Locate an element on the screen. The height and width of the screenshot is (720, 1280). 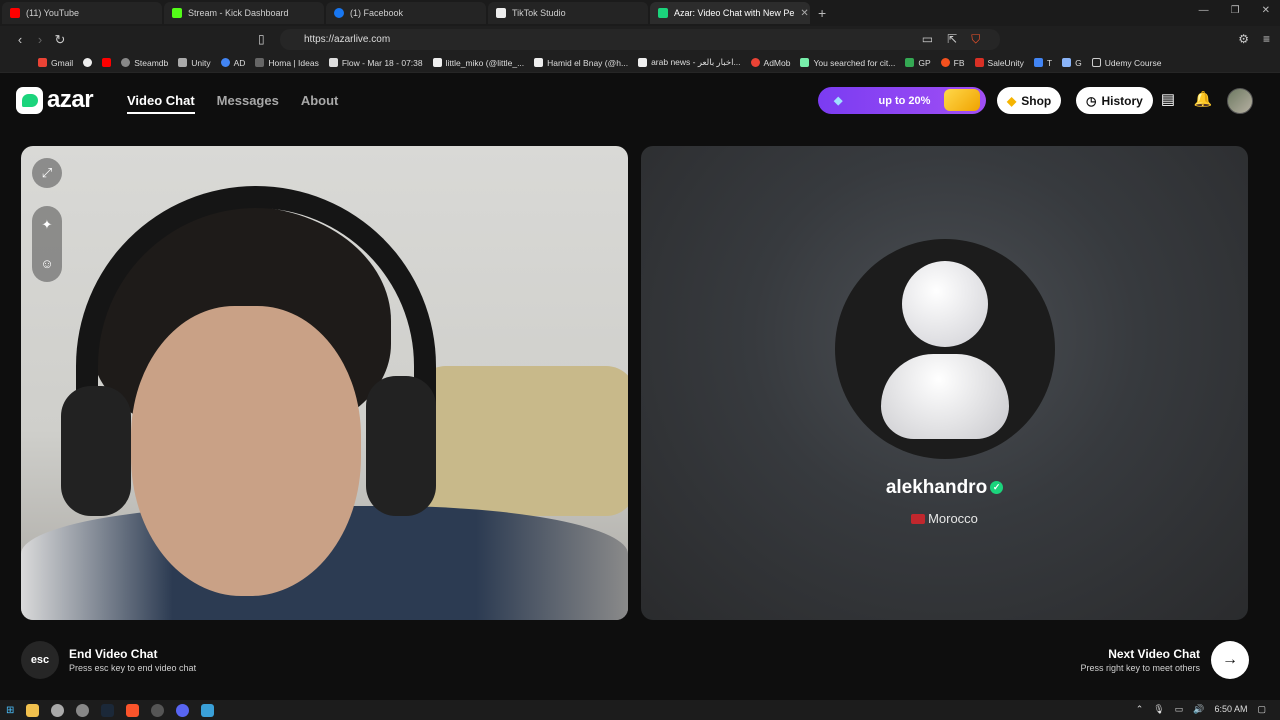
promo-label: up to 20% is located at coordinates (904, 100).